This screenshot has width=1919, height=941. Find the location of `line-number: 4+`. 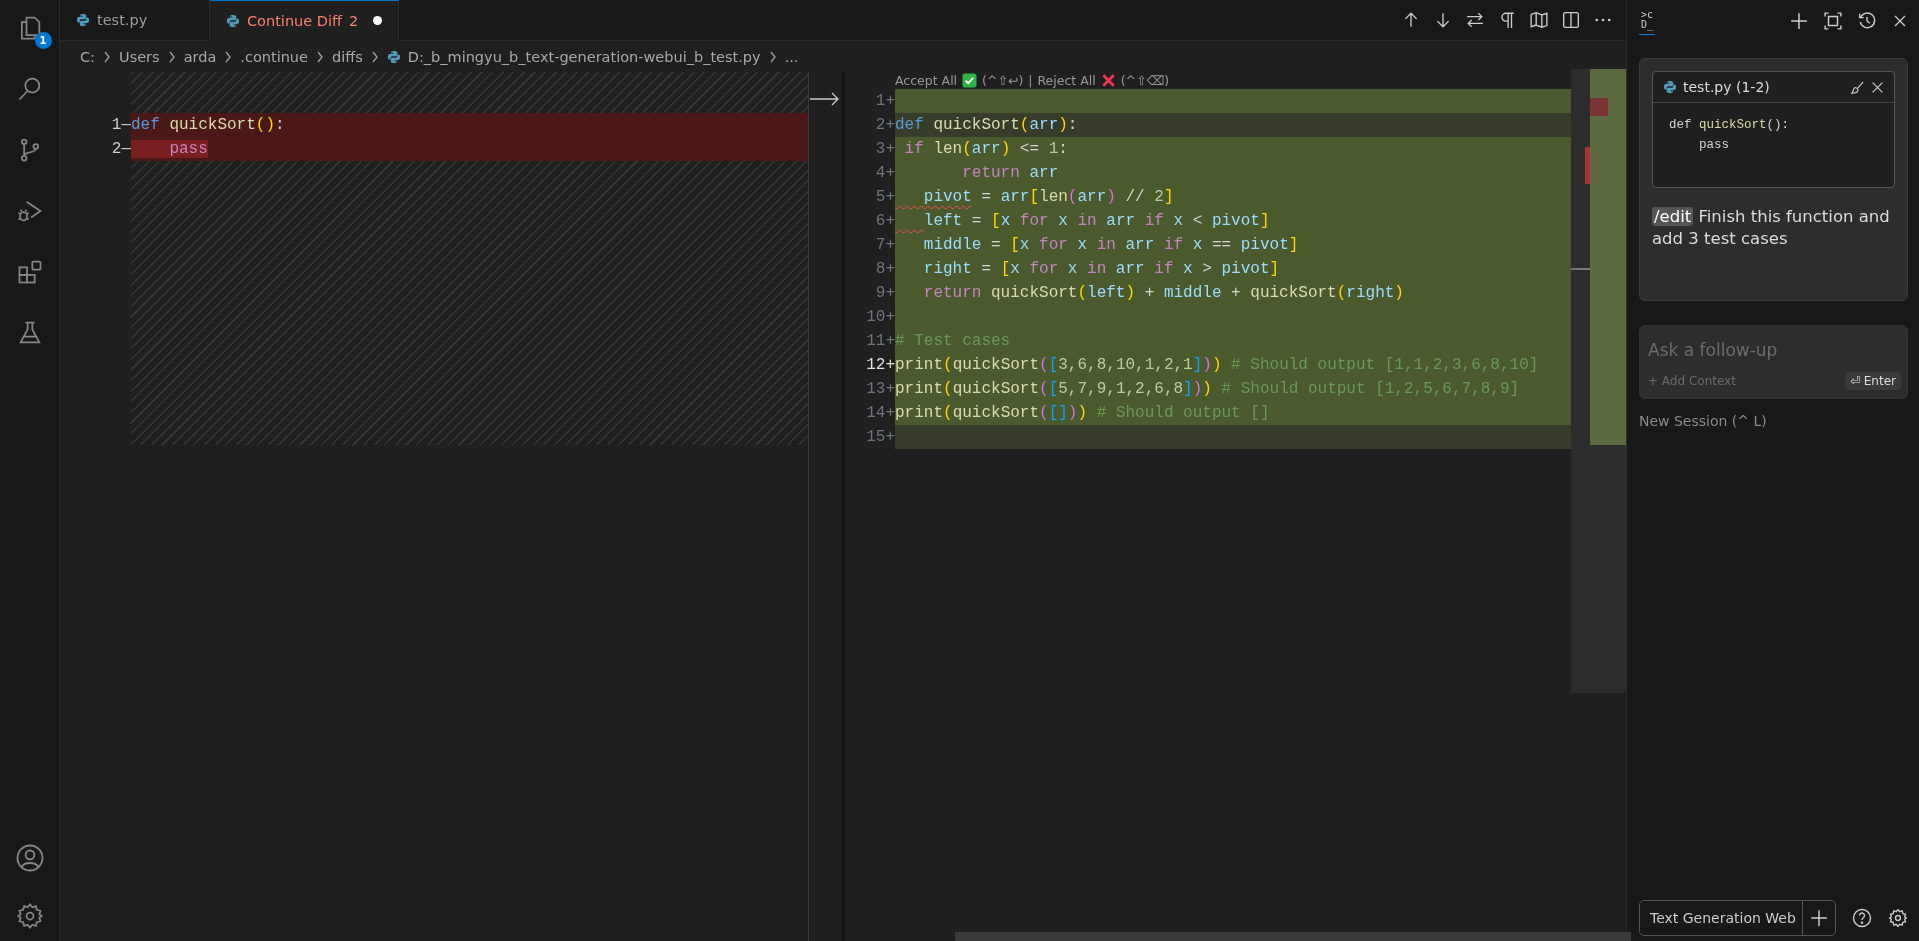

line-number: 4+ is located at coordinates (884, 173).